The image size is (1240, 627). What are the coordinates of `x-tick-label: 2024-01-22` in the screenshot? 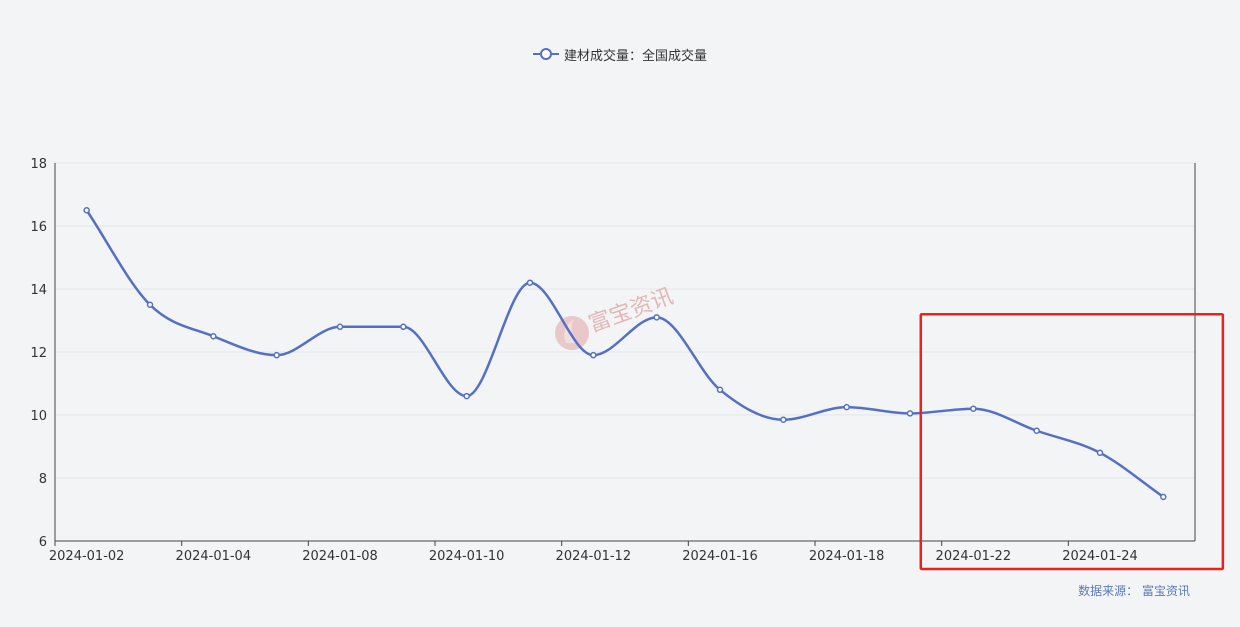 It's located at (974, 556).